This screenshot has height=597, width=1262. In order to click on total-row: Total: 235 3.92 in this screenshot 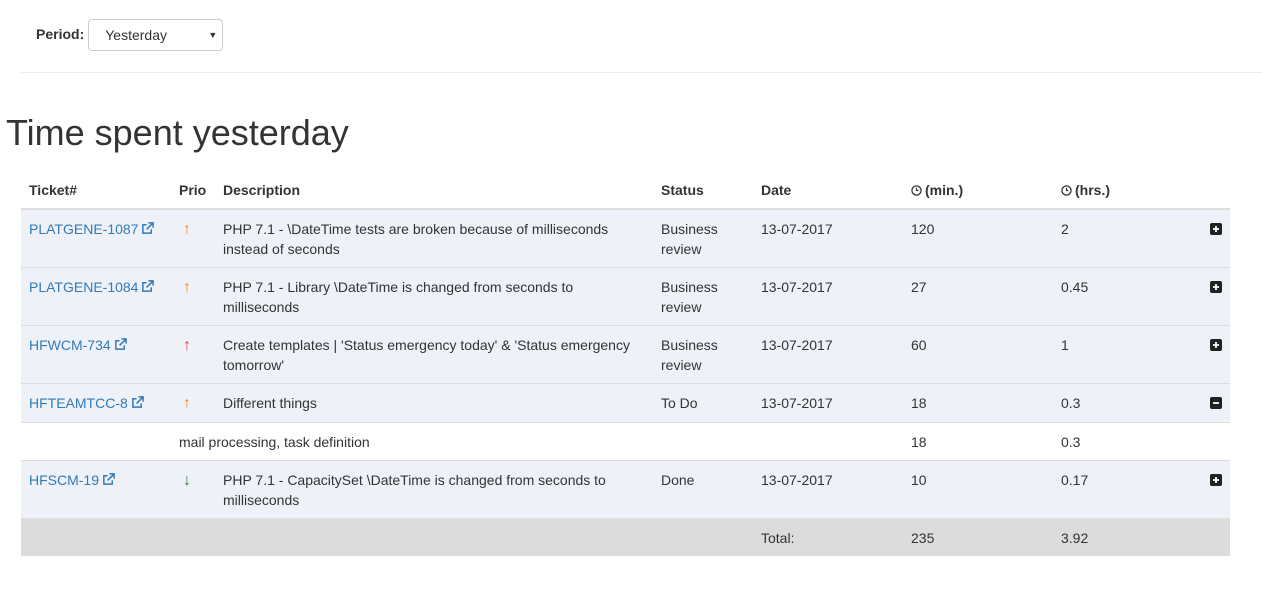, I will do `click(625, 537)`.